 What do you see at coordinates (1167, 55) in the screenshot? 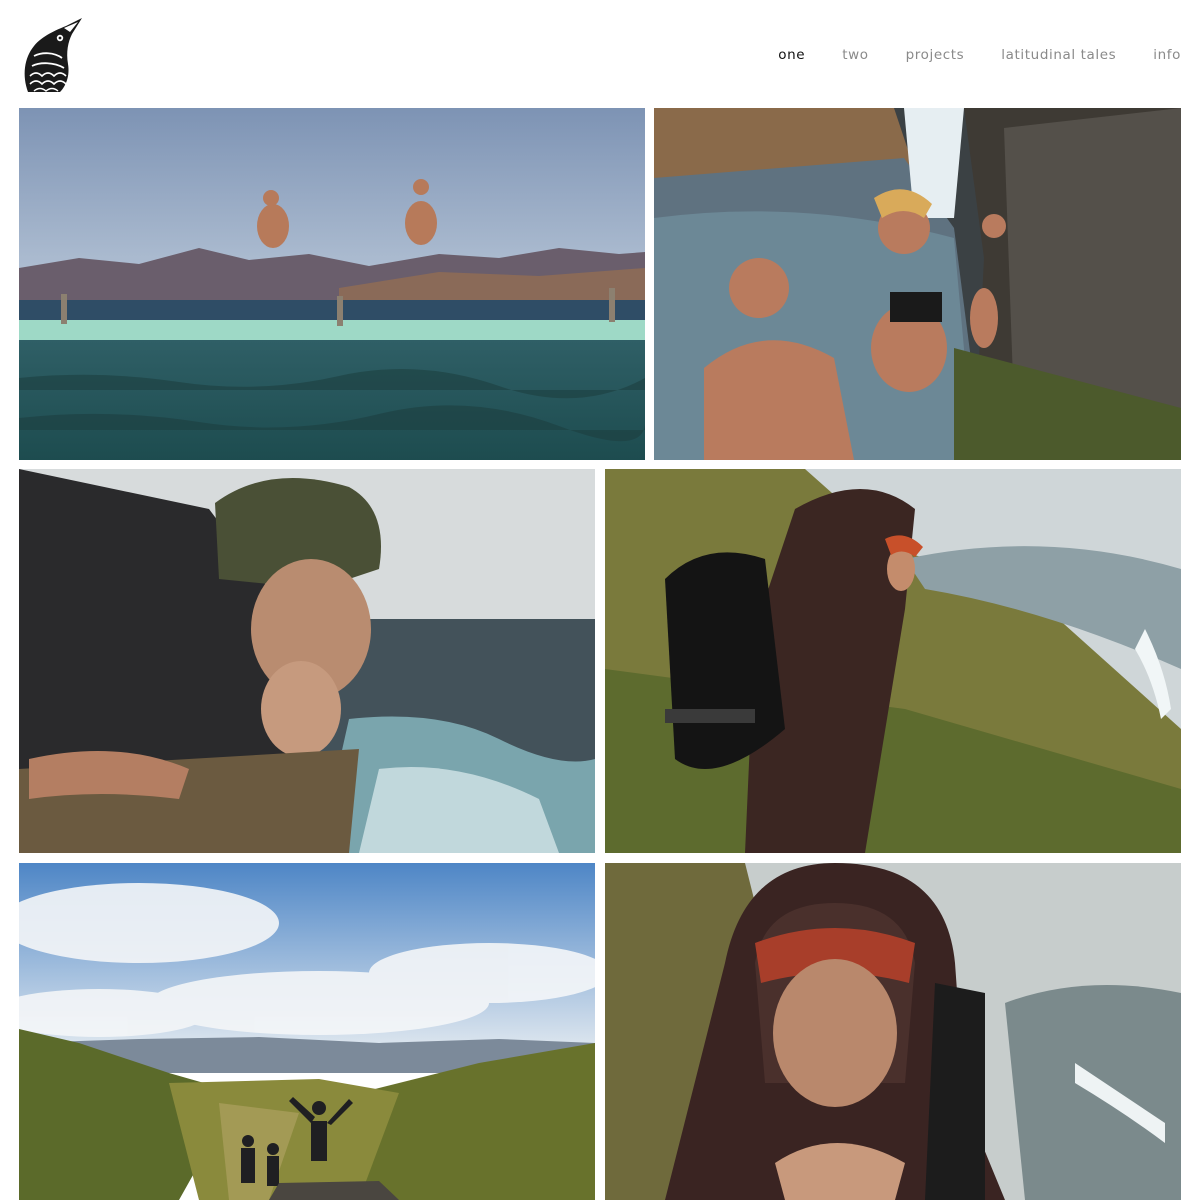
I see `nav-item-info: info` at bounding box center [1167, 55].